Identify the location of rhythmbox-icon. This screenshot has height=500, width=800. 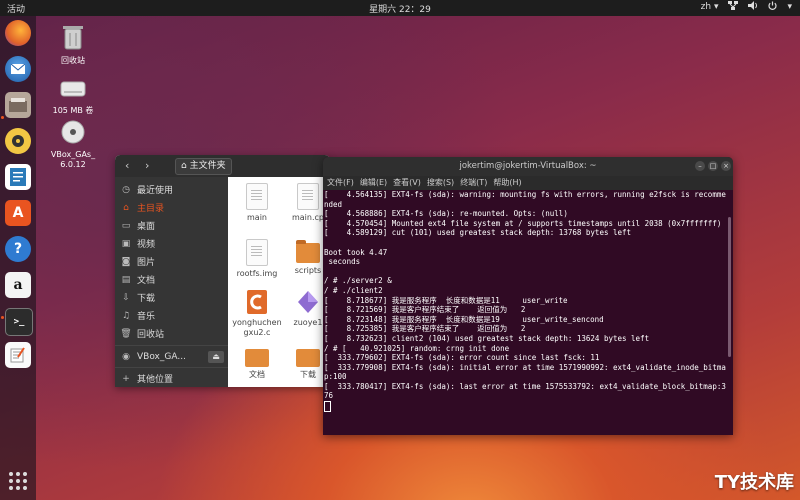
(18, 141).